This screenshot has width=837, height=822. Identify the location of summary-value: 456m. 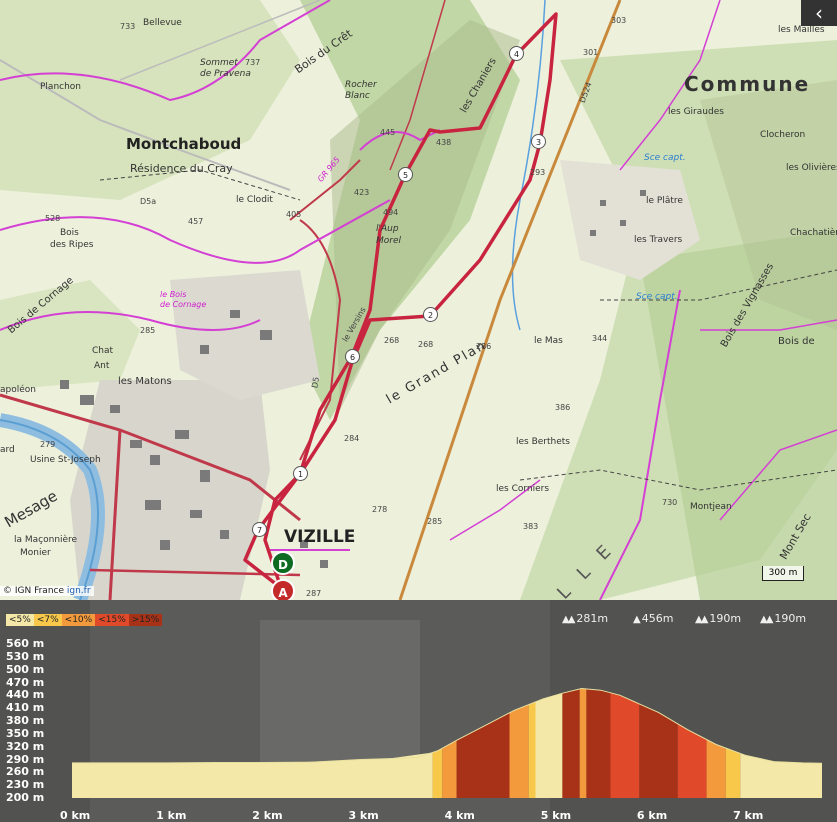
(657, 618).